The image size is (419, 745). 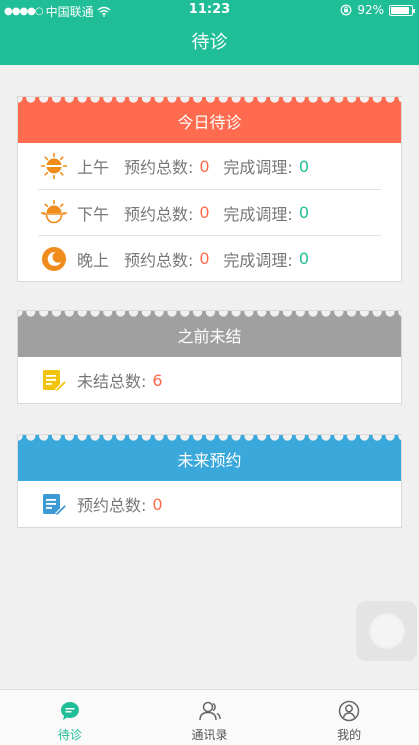 I want to click on profile-icon, so click(x=349, y=711).